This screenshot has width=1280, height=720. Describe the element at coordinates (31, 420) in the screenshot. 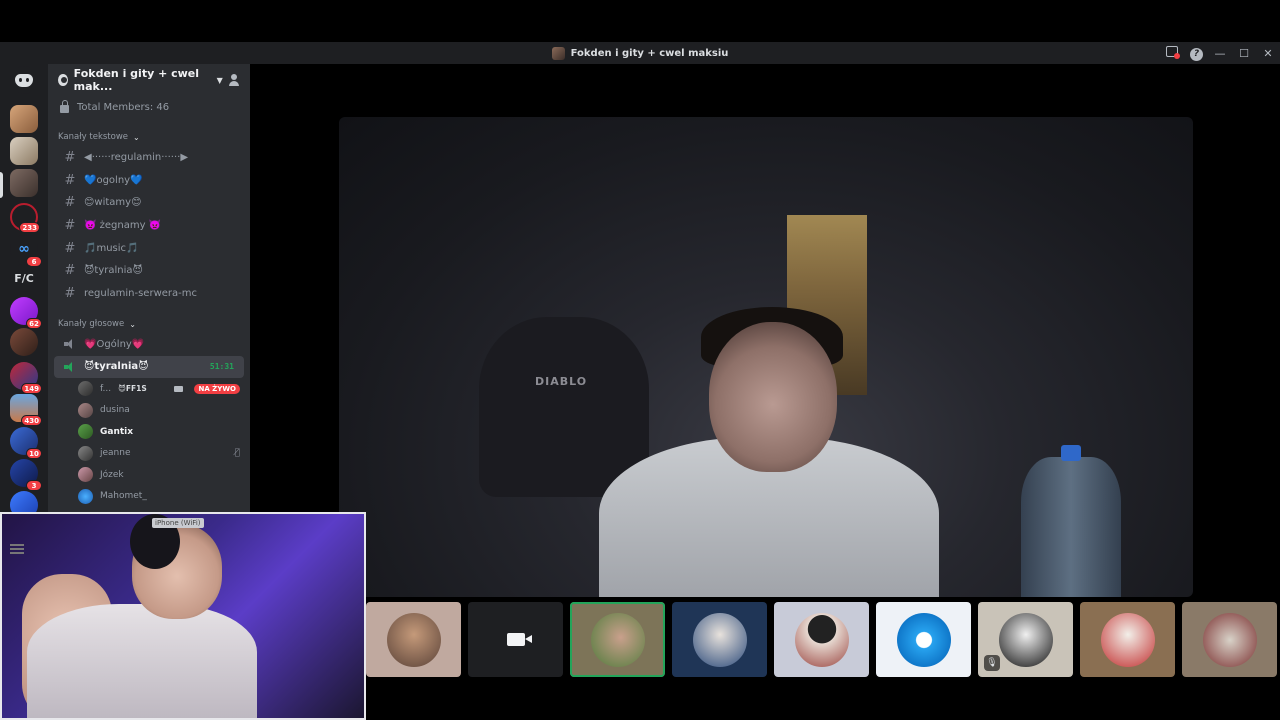

I see `mention-badge: 430` at that location.